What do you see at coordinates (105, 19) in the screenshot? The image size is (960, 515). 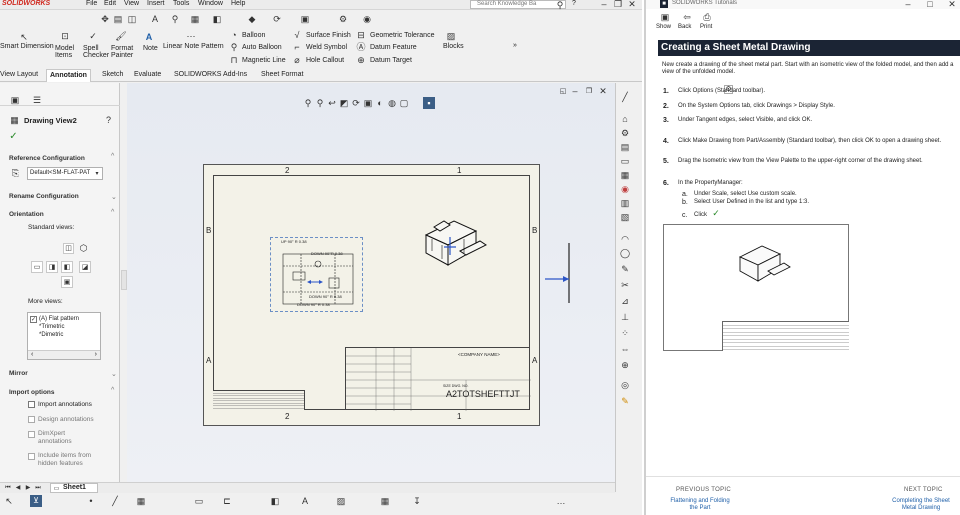 I see `pan-icon: ✥` at bounding box center [105, 19].